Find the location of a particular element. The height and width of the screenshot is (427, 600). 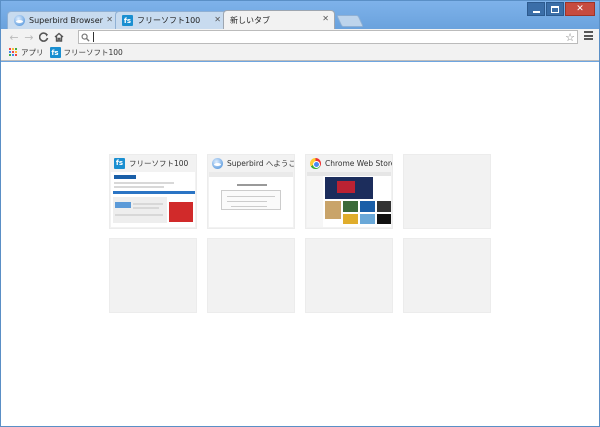

minimize-button is located at coordinates (536, 9).